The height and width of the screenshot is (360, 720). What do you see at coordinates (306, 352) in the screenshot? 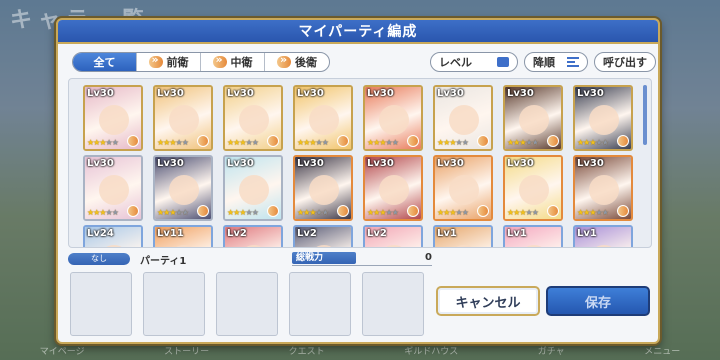
I see `background-nav-item: クエスト` at bounding box center [306, 352].